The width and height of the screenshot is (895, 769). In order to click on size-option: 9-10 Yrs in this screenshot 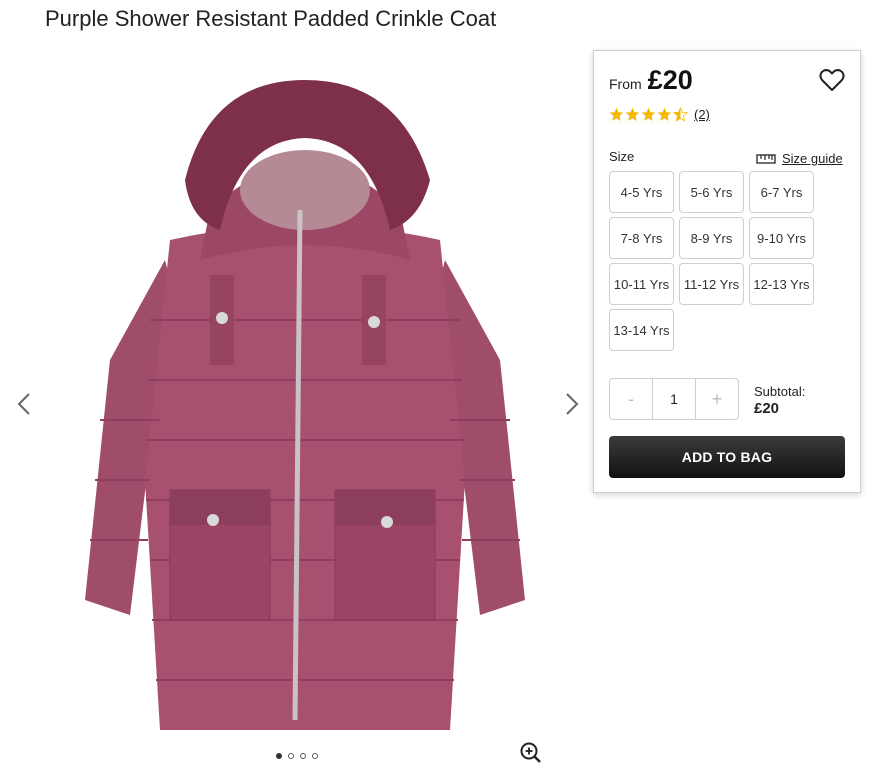, I will do `click(781, 238)`.